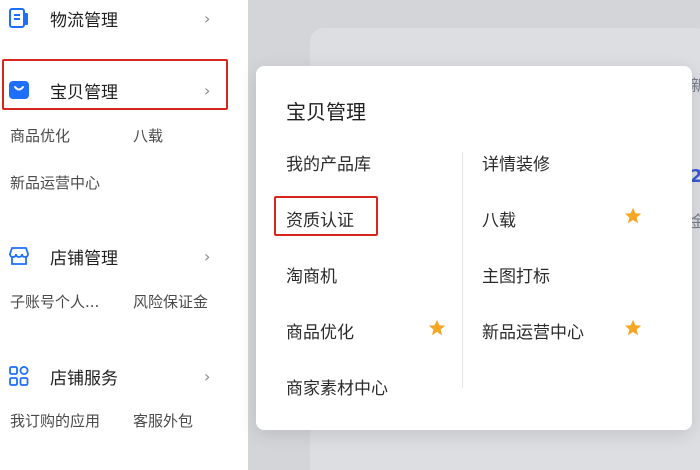  What do you see at coordinates (115, 84) in the screenshot?
I see `sidebar-highlight-box` at bounding box center [115, 84].